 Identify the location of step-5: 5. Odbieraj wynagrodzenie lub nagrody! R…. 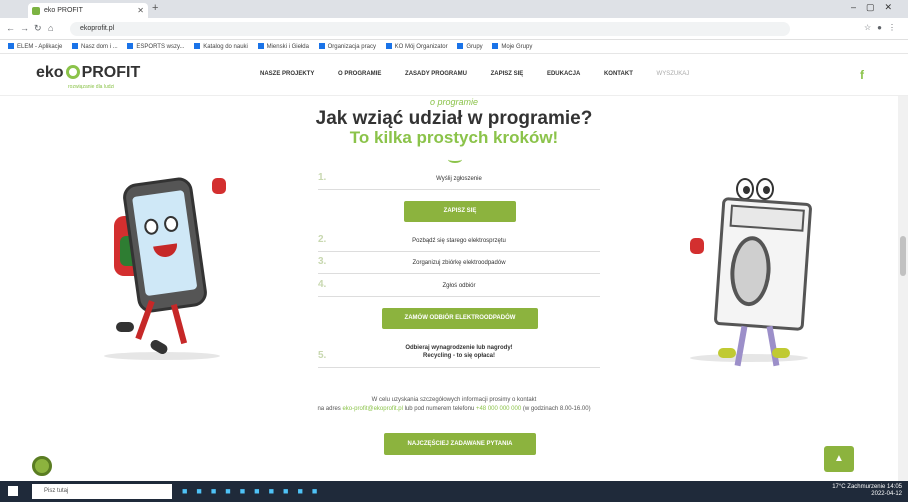
(459, 355).